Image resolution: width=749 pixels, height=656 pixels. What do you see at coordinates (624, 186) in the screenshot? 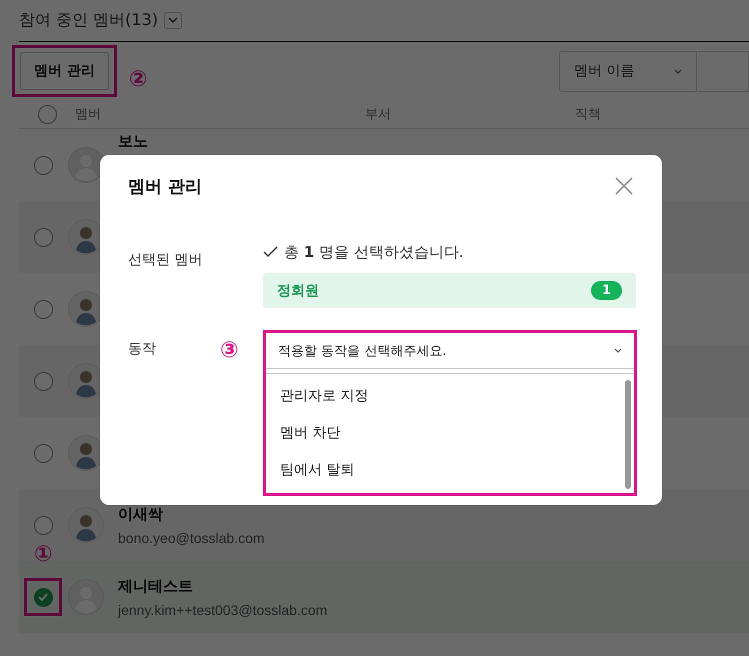
I see `close-icon` at bounding box center [624, 186].